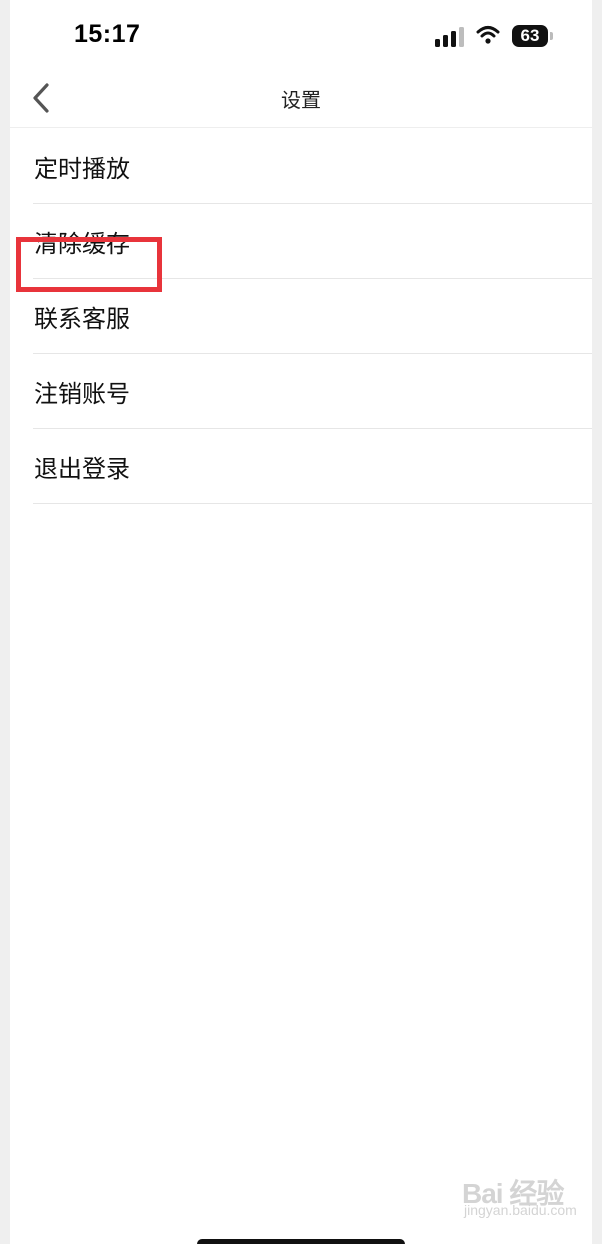 This screenshot has height=1244, width=602. I want to click on settings-item-clear-cache: 清除缓存, so click(312, 241).